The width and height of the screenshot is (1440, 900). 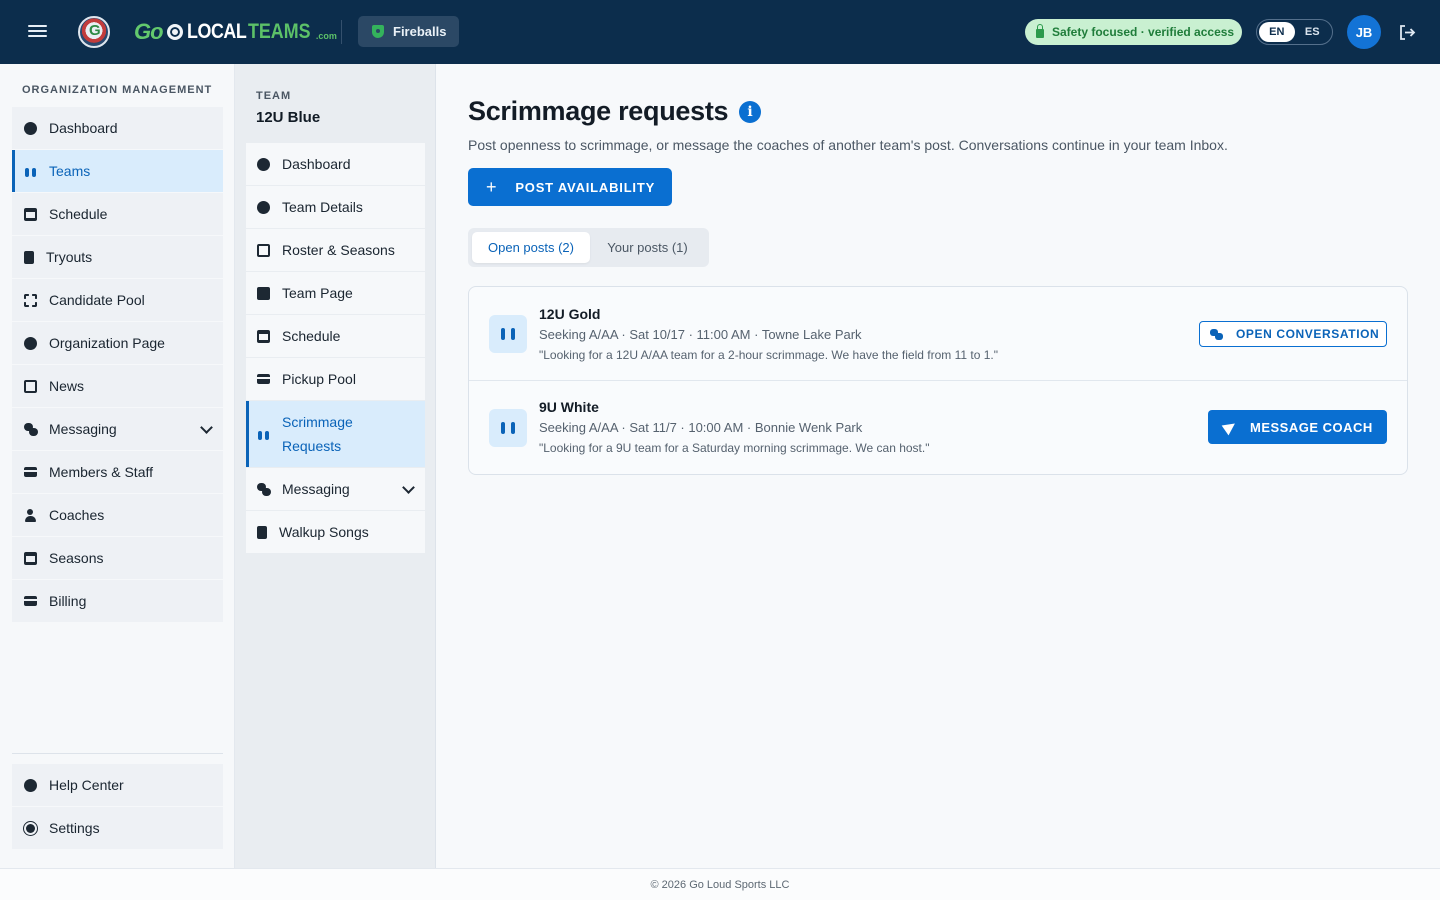 I want to click on gear-icon, so click(x=30, y=828).